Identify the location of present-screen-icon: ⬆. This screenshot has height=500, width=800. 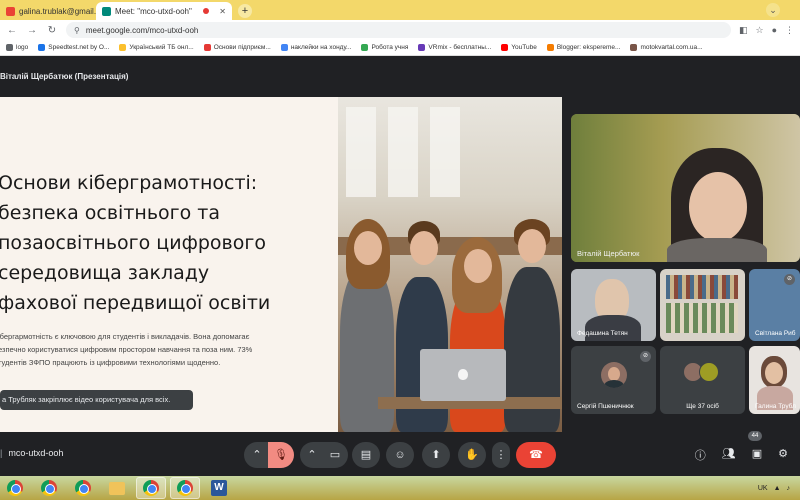
(436, 455).